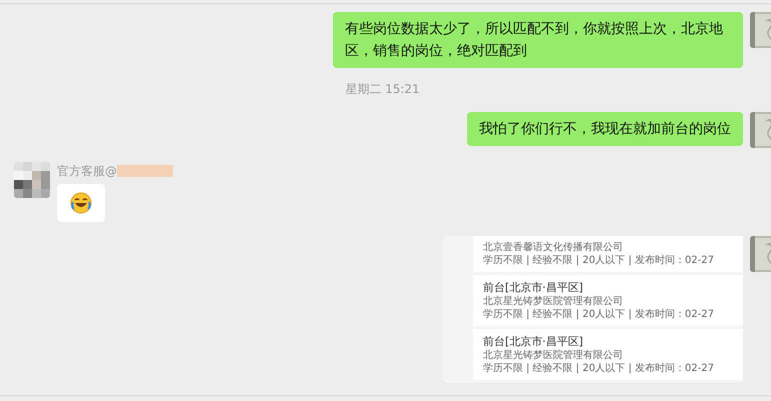 This screenshot has width=771, height=401. Describe the element at coordinates (81, 203) in the screenshot. I see `crying-laughing-emoji-icon` at that location.